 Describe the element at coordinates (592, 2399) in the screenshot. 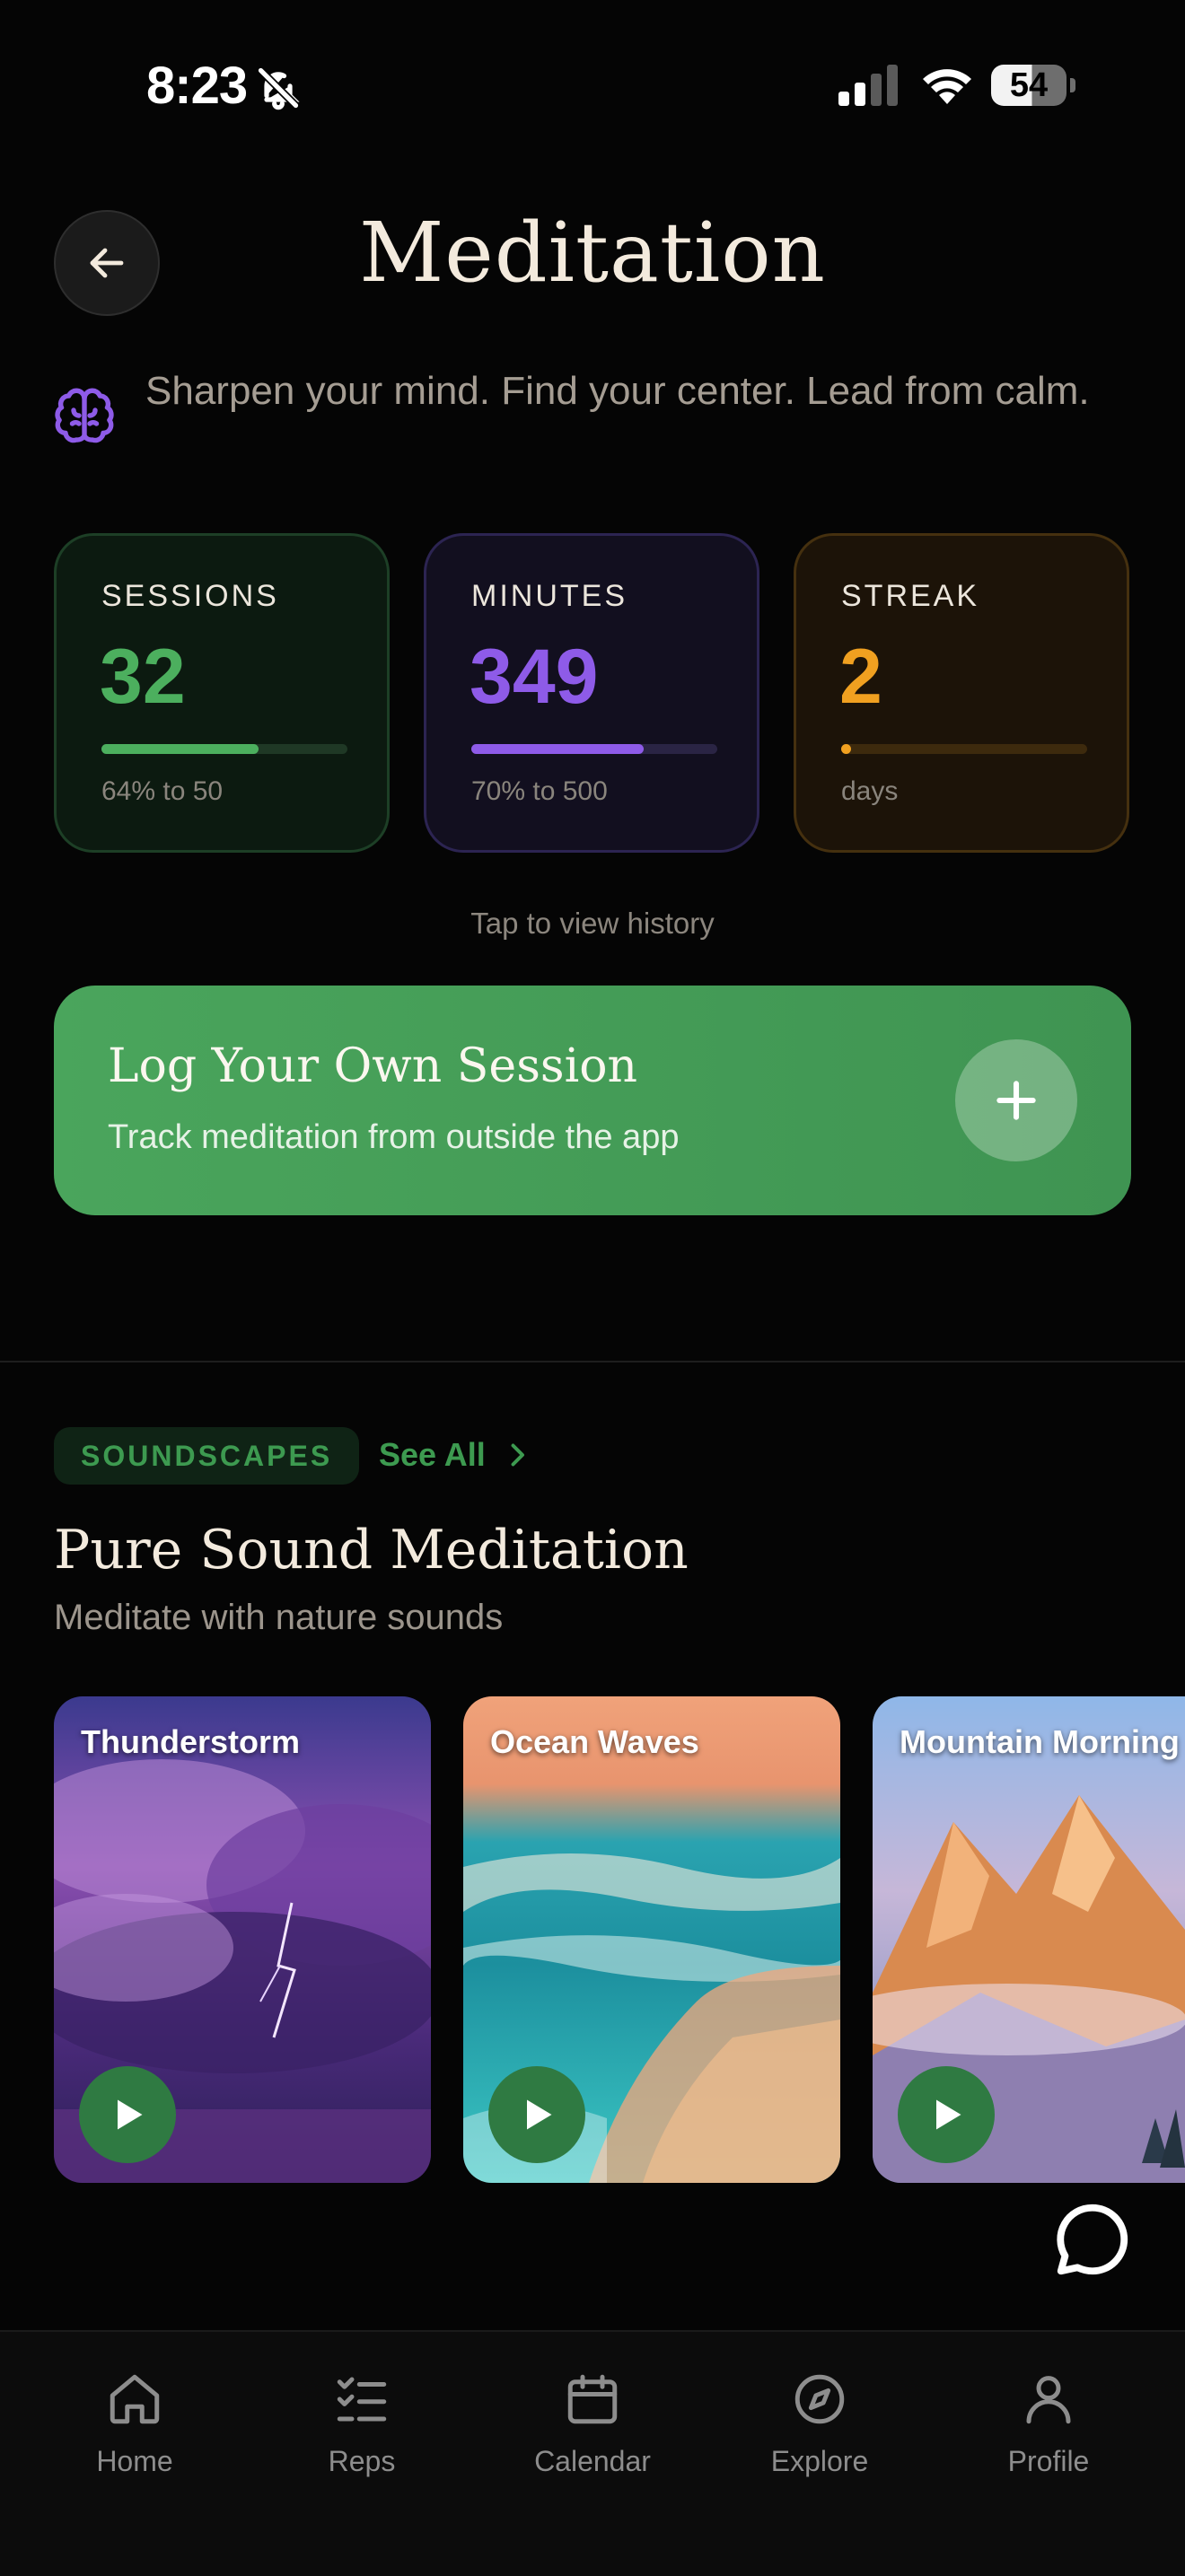

I see `calendar-icon` at that location.